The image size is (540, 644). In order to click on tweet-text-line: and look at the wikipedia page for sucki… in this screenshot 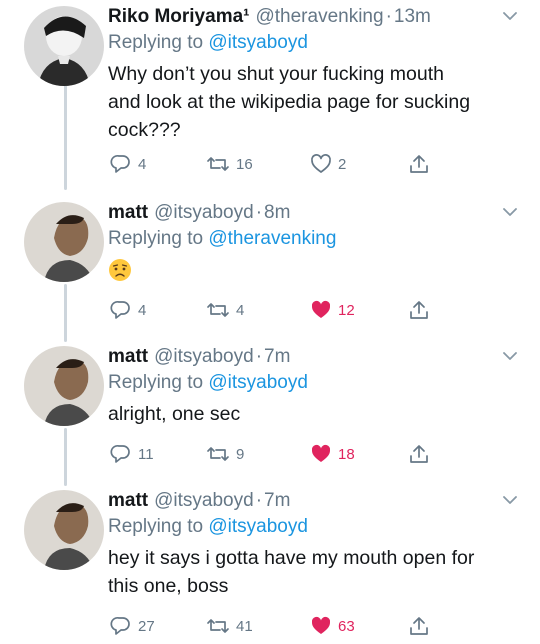, I will do `click(289, 102)`.